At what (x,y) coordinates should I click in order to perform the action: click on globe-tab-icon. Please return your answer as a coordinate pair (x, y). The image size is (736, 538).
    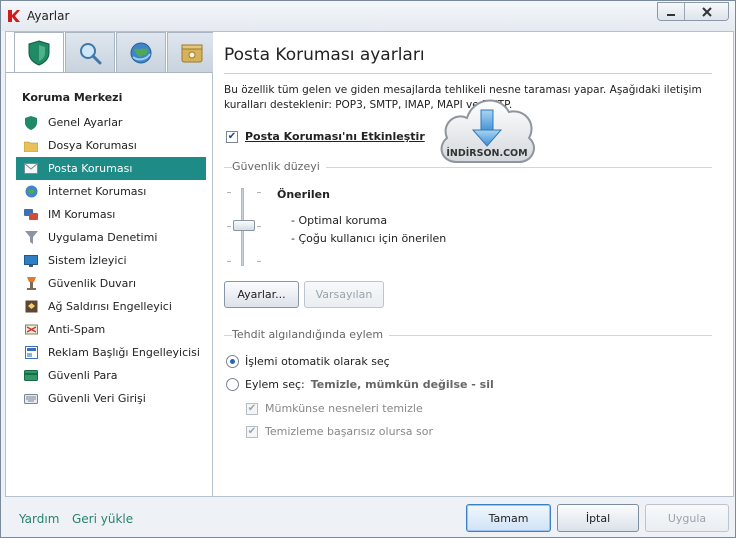
    Looking at the image, I should click on (141, 52).